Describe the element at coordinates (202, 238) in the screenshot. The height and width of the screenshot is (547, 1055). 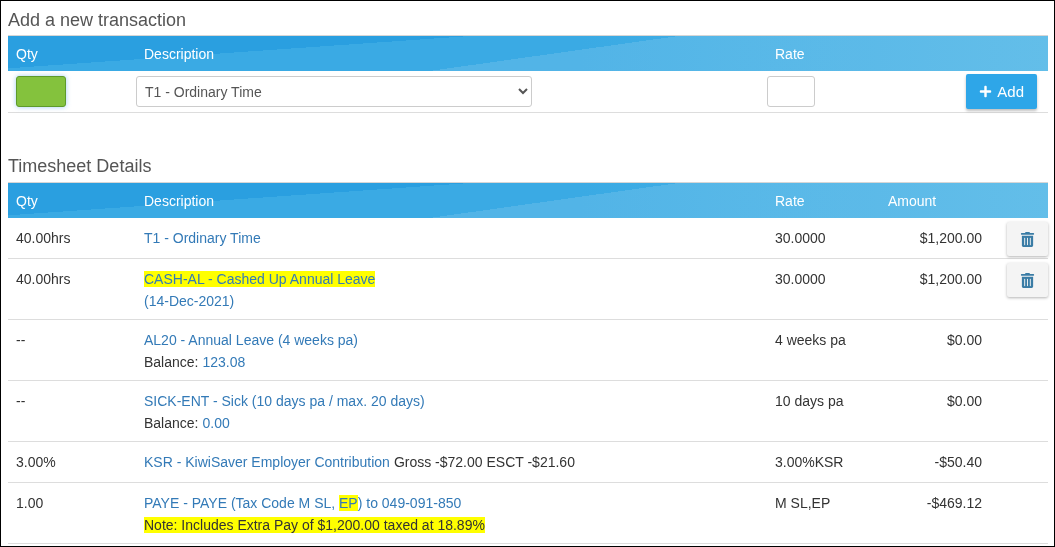
I see `description-link: T1 - Ordinary Time` at that location.